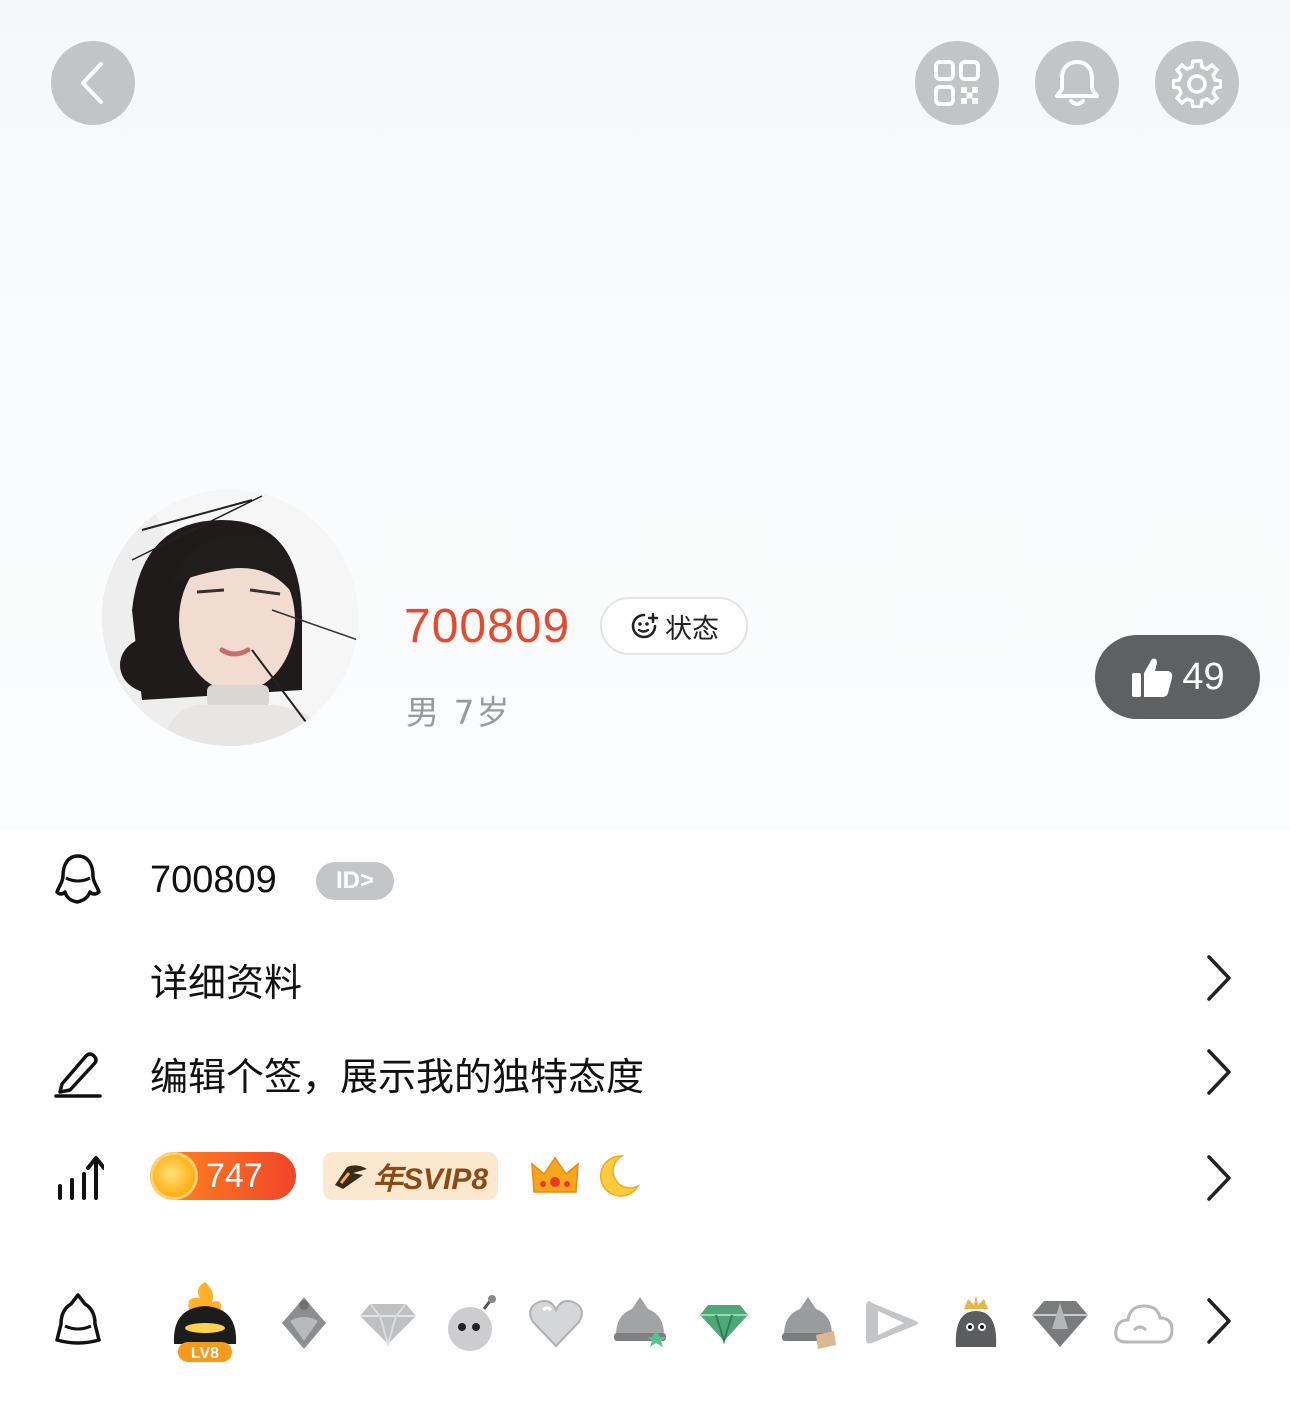 The height and width of the screenshot is (1418, 1290). I want to click on back-arrow-icon, so click(92, 83).